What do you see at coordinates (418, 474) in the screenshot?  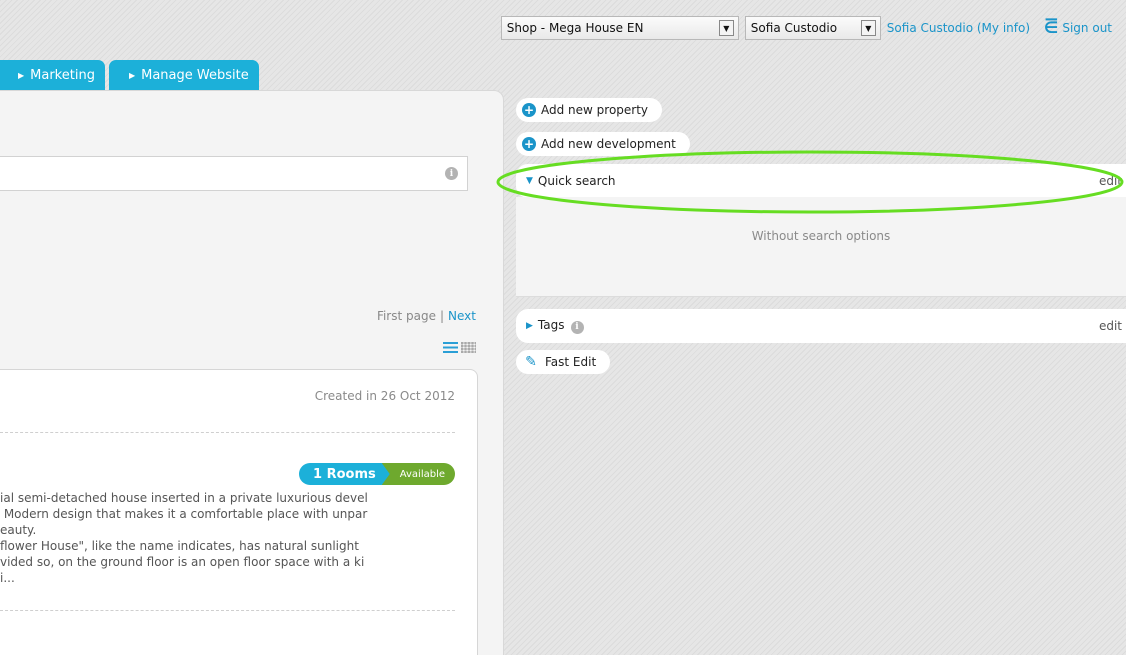 I see `status-badge: Available` at bounding box center [418, 474].